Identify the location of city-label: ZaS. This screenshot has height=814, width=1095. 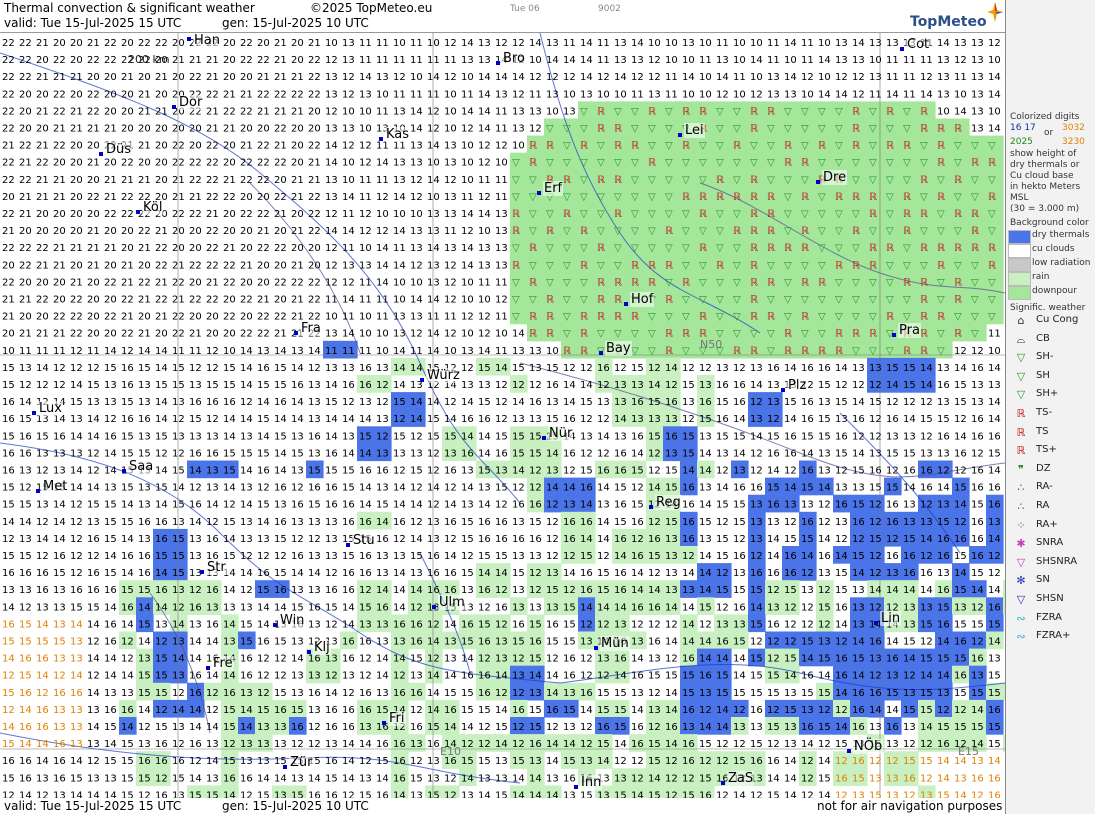
(741, 778).